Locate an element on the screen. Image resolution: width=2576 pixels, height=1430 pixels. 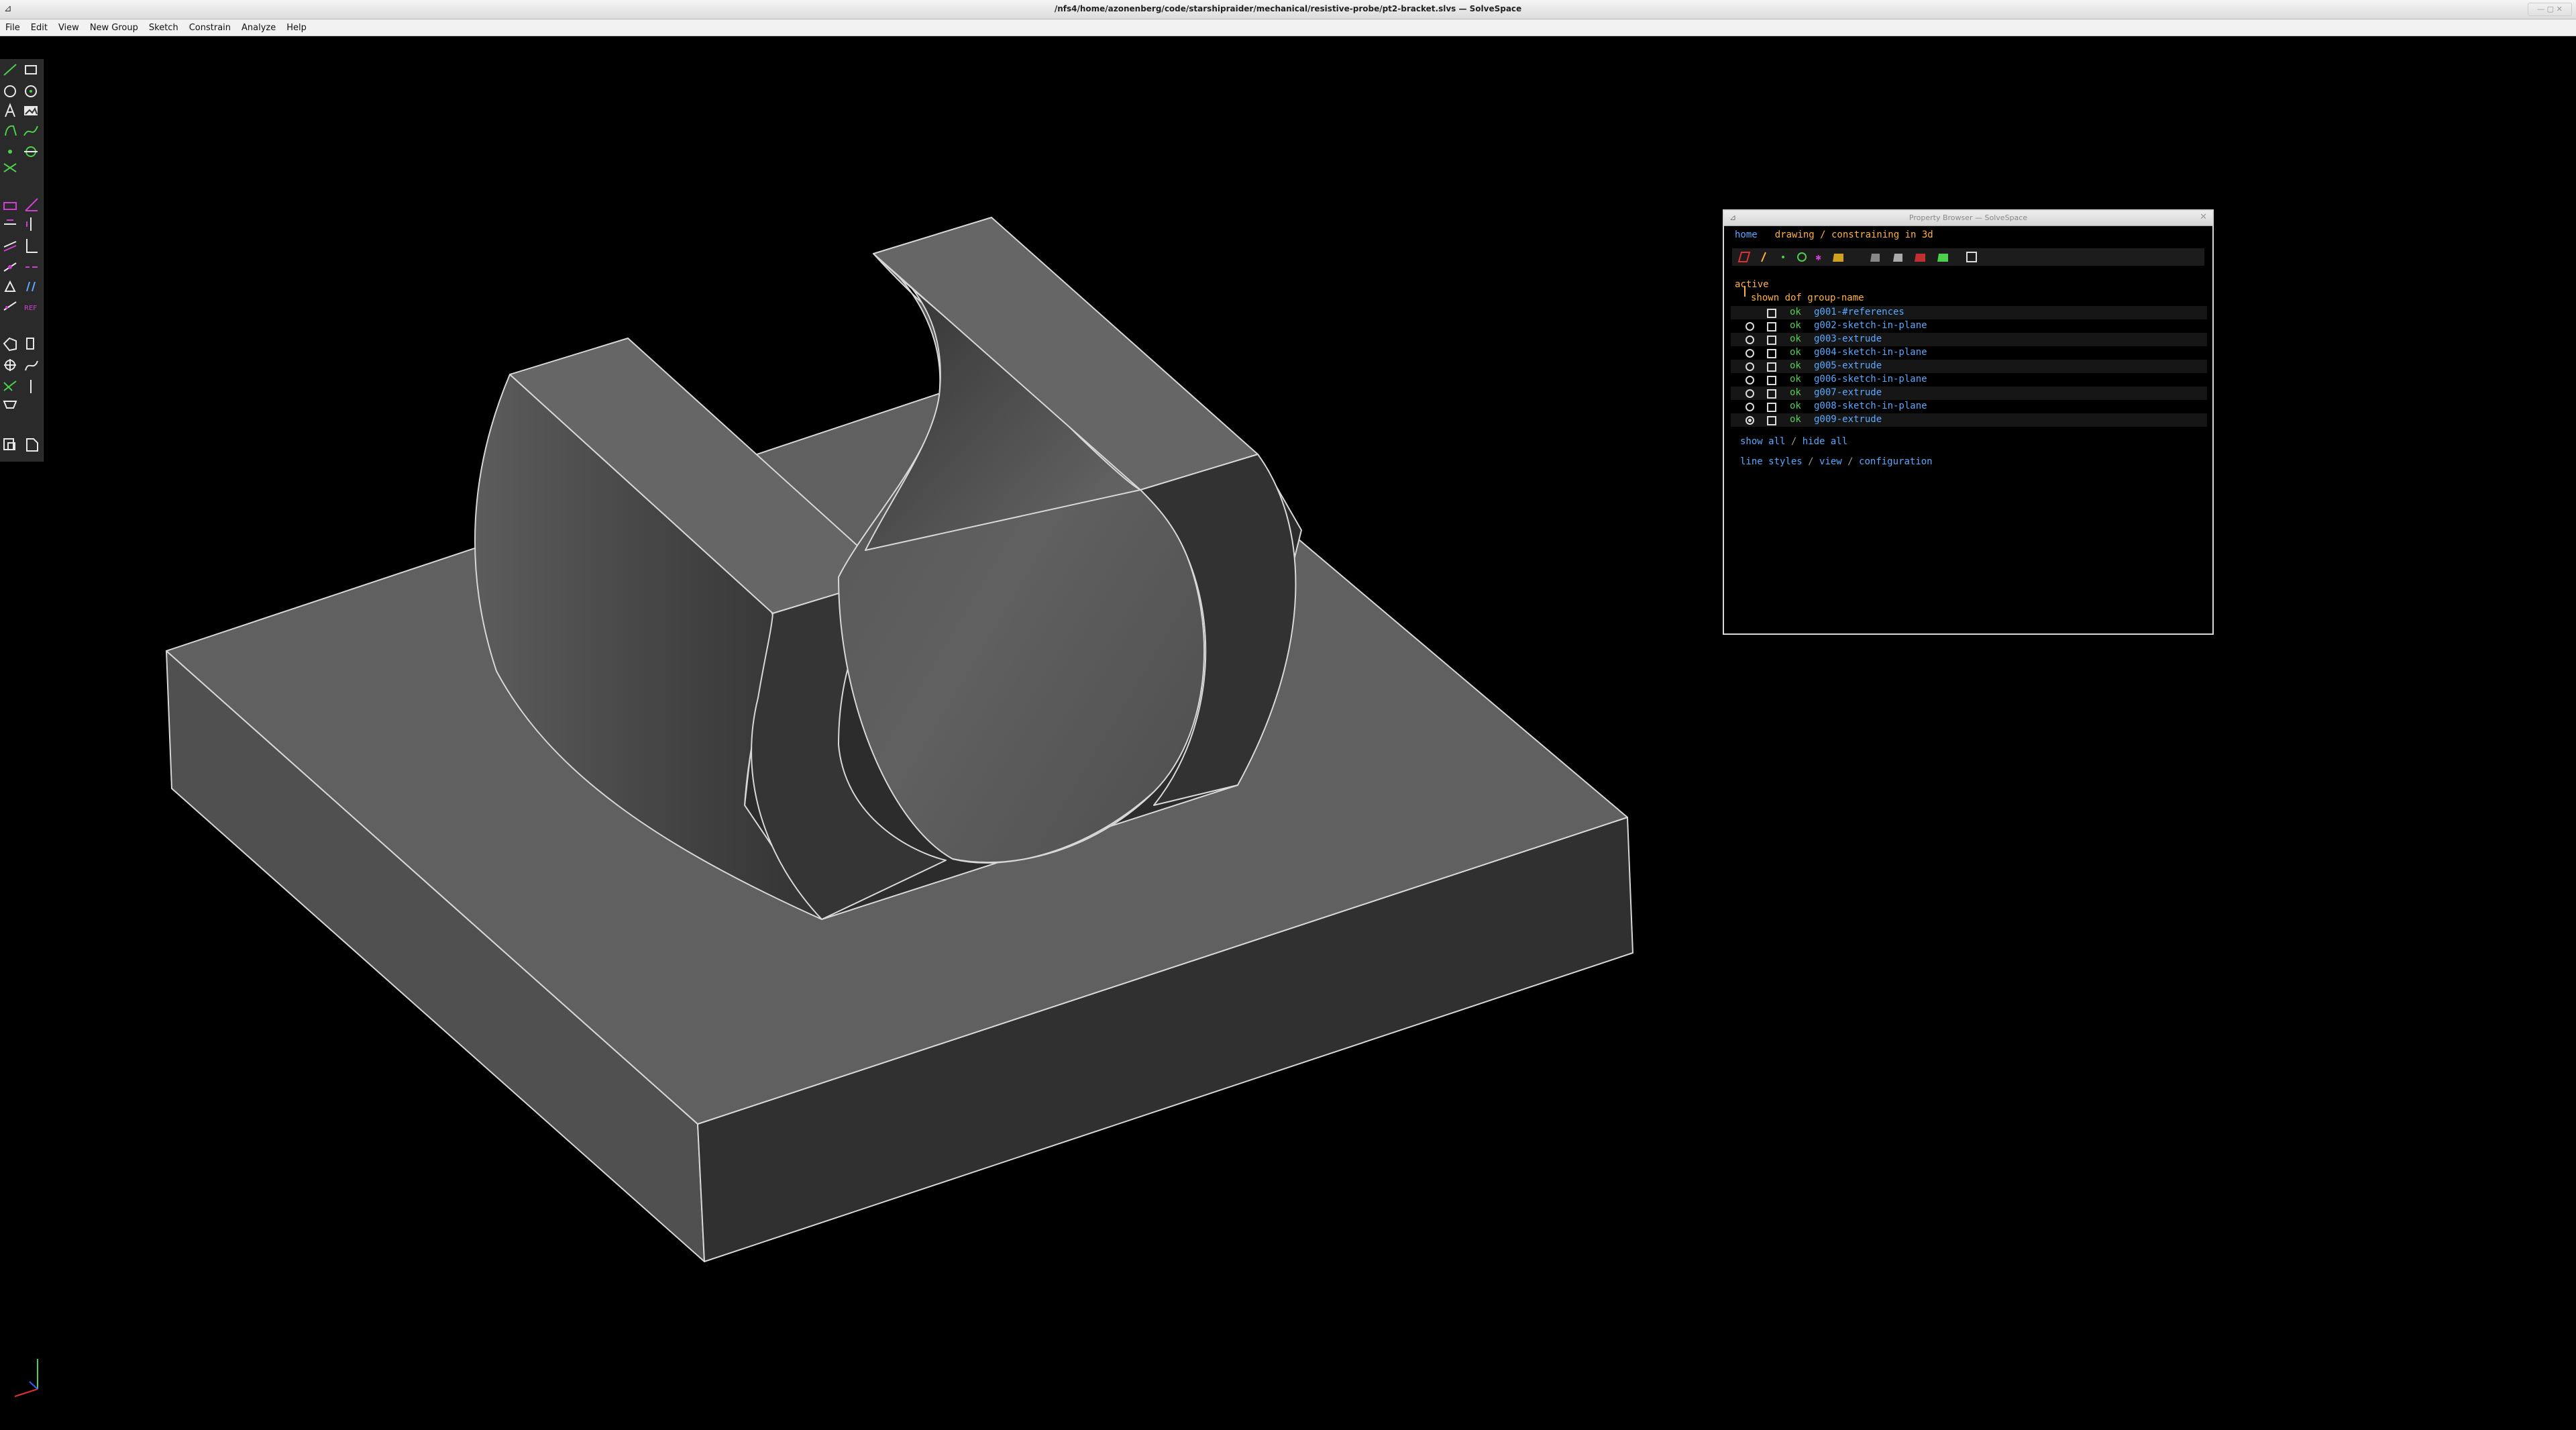
link-file-icon is located at coordinates (32, 445).